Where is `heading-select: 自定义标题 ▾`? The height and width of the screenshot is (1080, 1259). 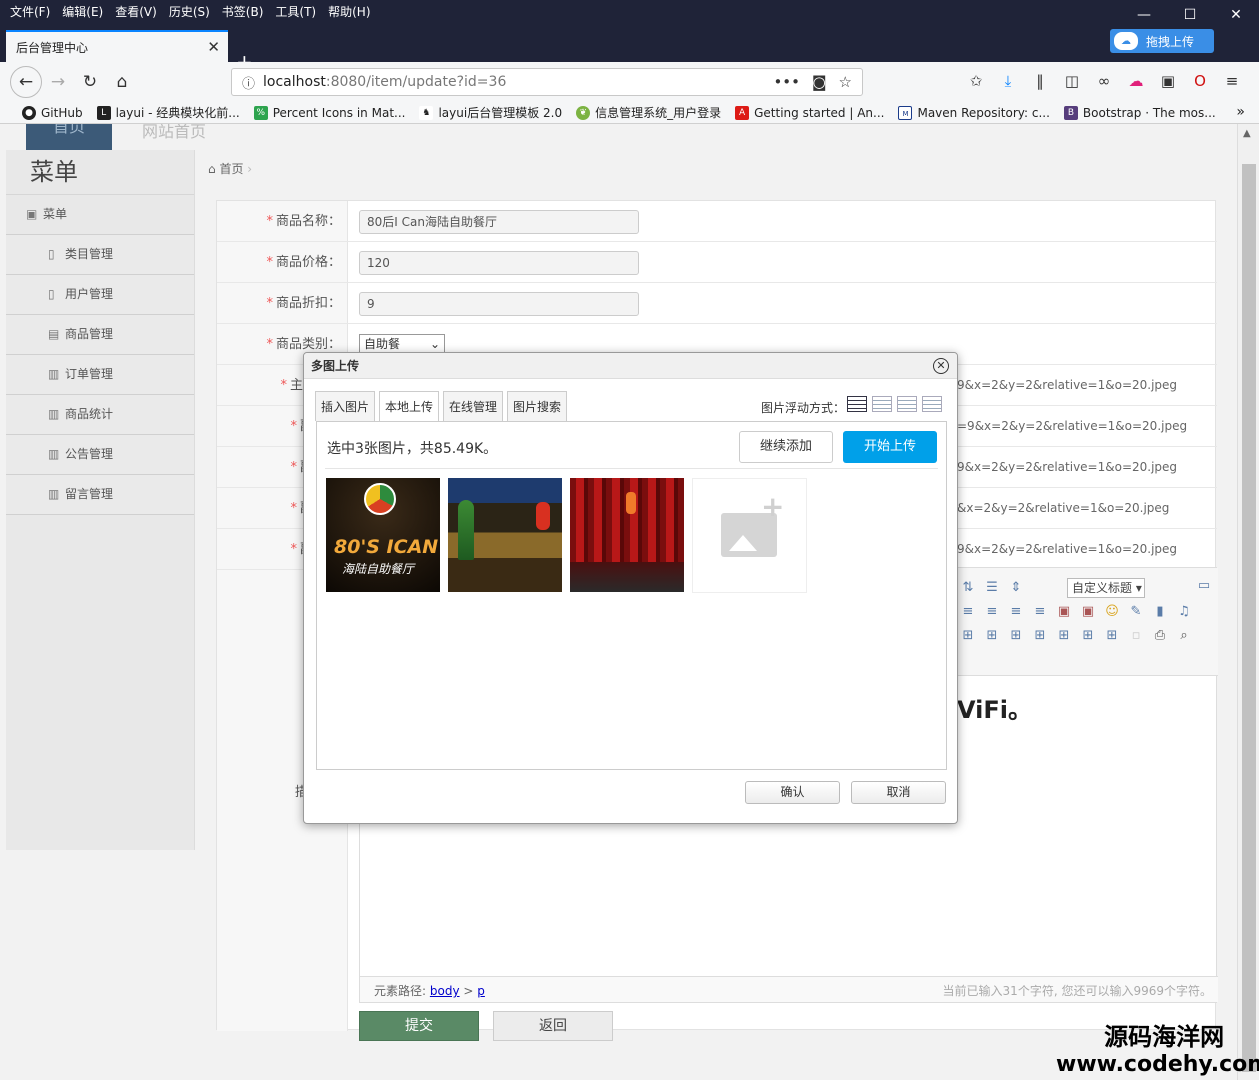
heading-select: 自定义标题 ▾ is located at coordinates (1106, 588).